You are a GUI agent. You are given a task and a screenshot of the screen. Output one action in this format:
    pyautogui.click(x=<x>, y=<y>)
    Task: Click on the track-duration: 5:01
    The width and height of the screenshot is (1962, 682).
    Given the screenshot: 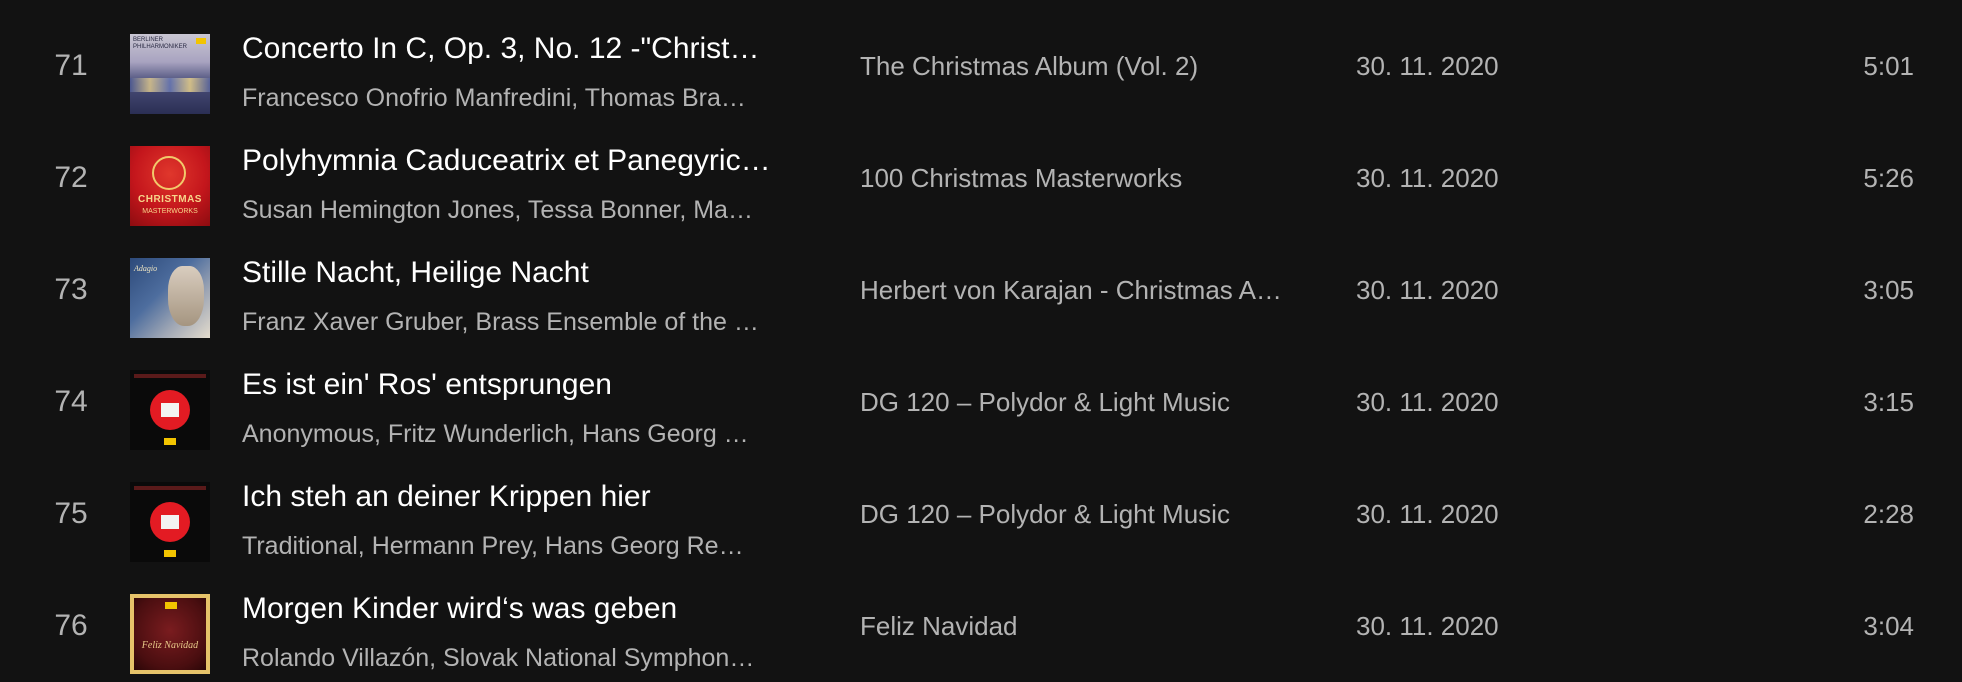 What is the action you would take?
    pyautogui.click(x=1888, y=65)
    